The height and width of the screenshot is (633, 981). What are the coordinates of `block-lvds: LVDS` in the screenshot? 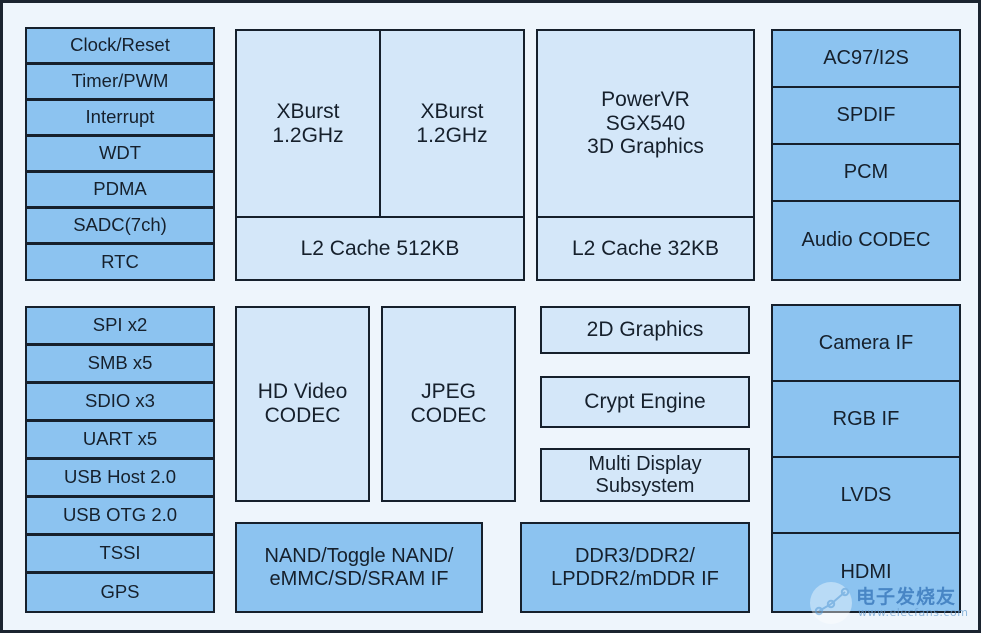 It's located at (866, 495).